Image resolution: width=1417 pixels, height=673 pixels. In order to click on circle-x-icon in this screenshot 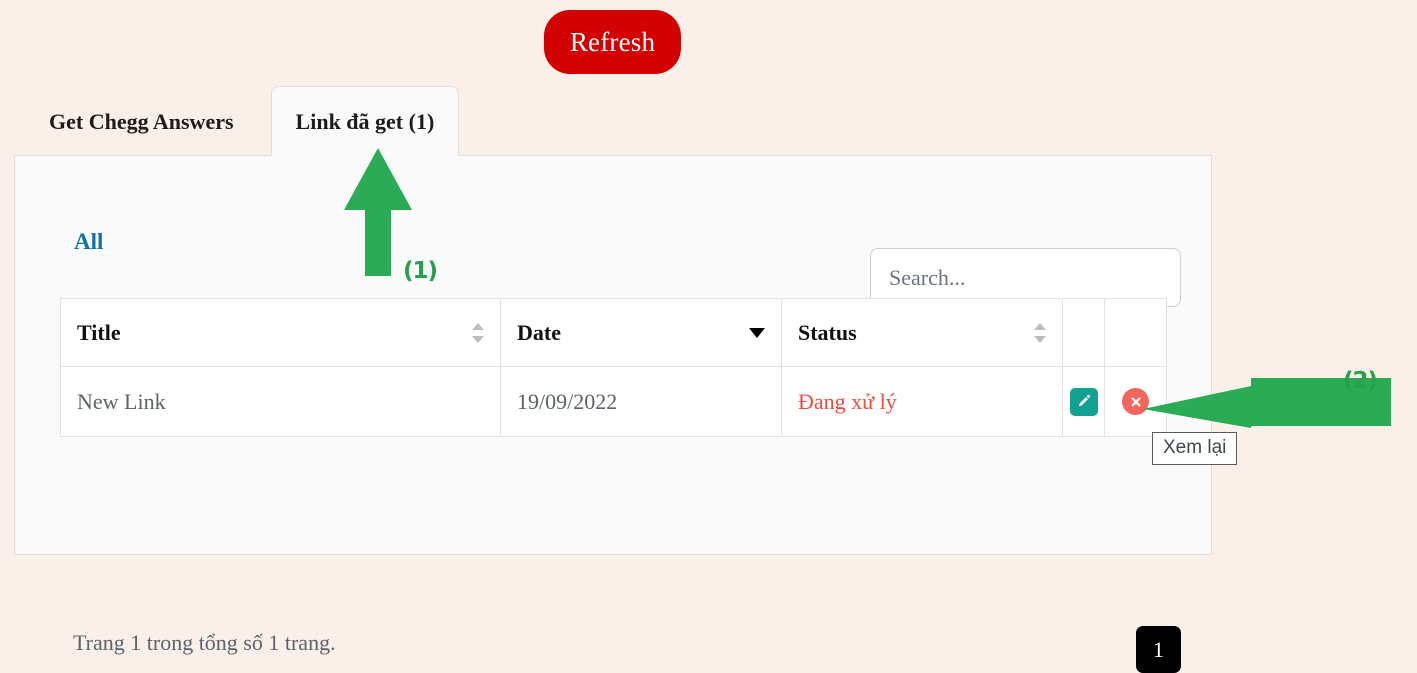, I will do `click(1135, 401)`.